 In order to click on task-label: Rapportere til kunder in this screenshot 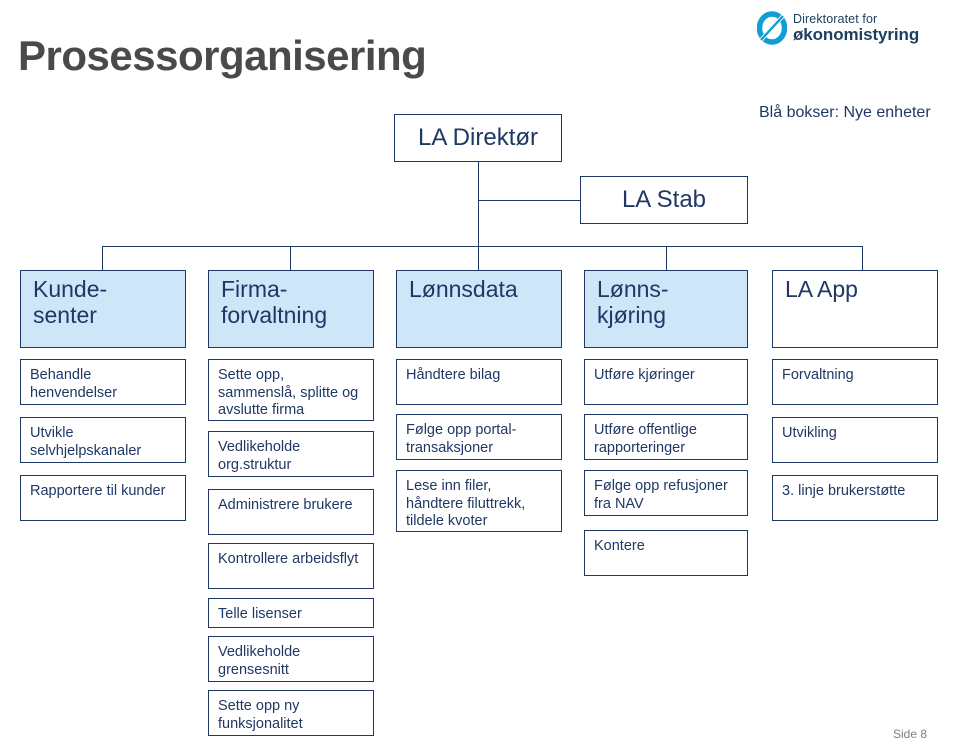, I will do `click(98, 491)`.